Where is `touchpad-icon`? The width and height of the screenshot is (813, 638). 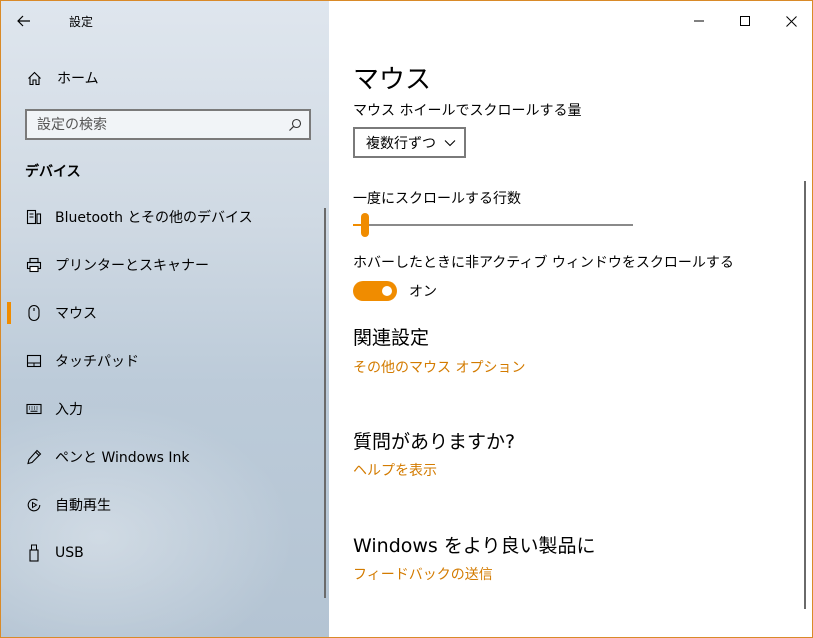 touchpad-icon is located at coordinates (34, 361).